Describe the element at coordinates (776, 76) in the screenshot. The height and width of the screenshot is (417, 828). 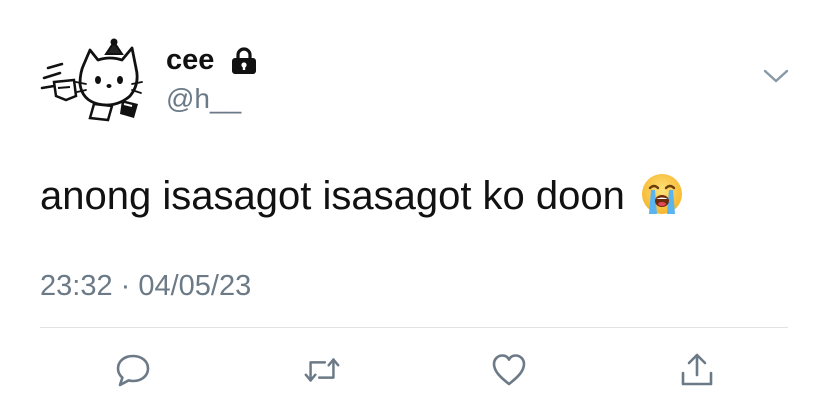
I see `chevron-down-icon` at that location.